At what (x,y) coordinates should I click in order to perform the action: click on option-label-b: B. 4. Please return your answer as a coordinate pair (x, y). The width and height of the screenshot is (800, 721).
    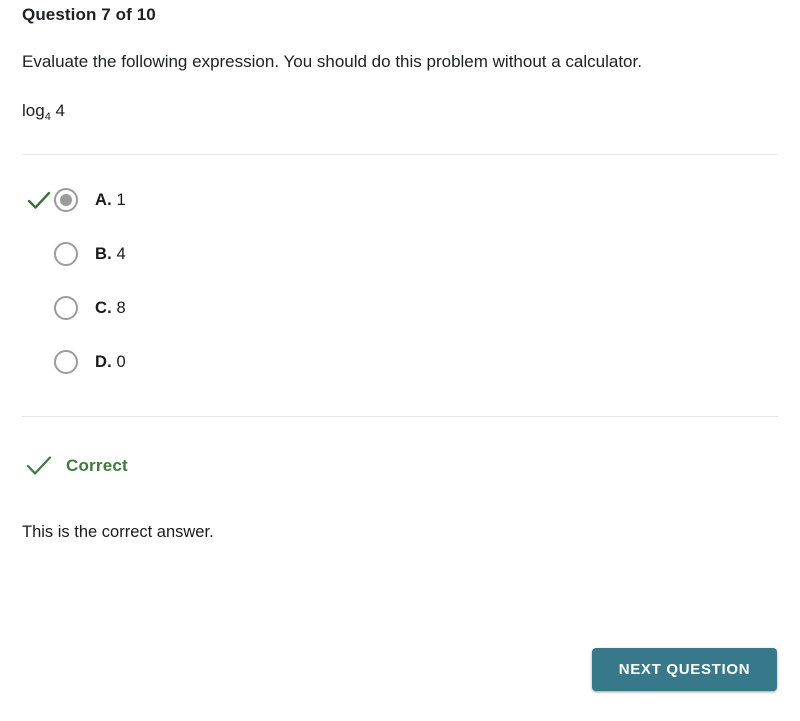
    Looking at the image, I should click on (110, 254).